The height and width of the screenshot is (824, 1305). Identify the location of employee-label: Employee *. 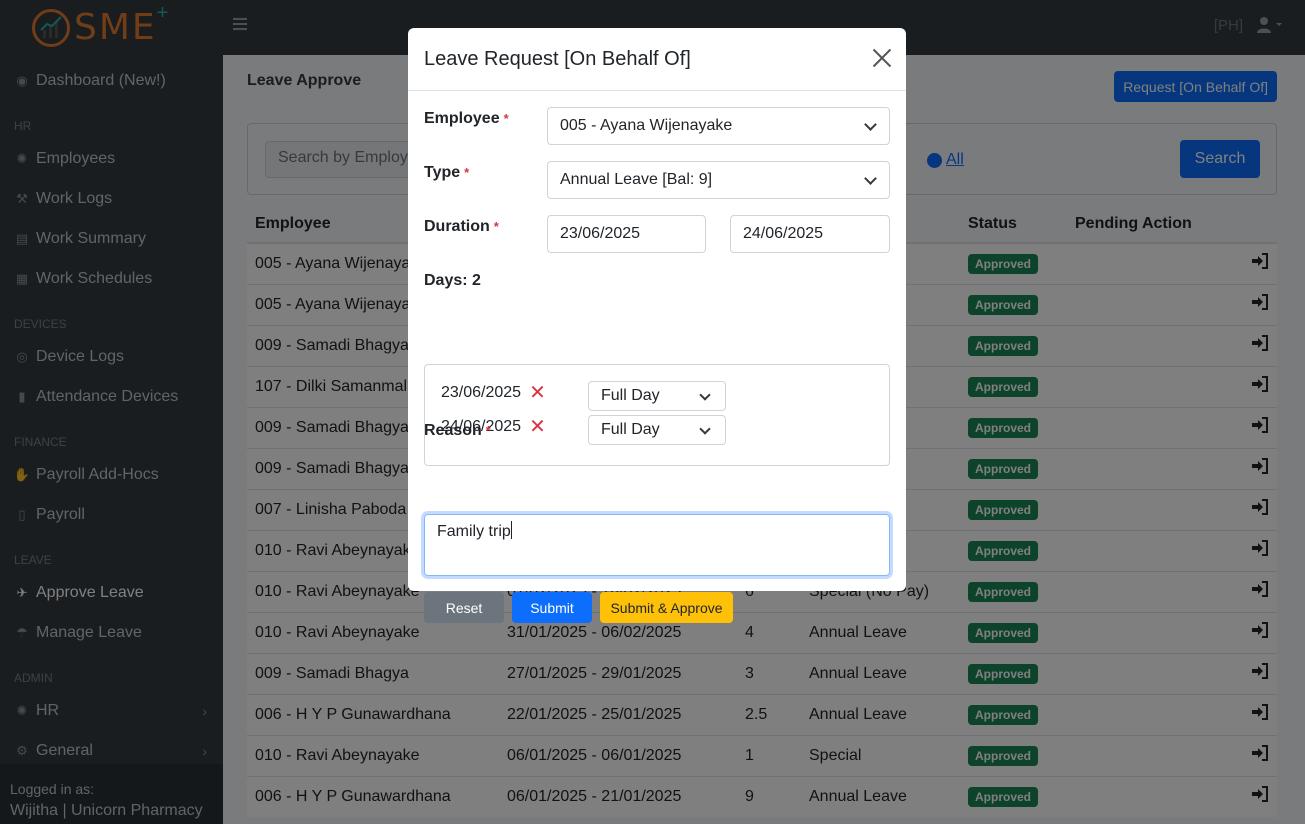
(466, 119).